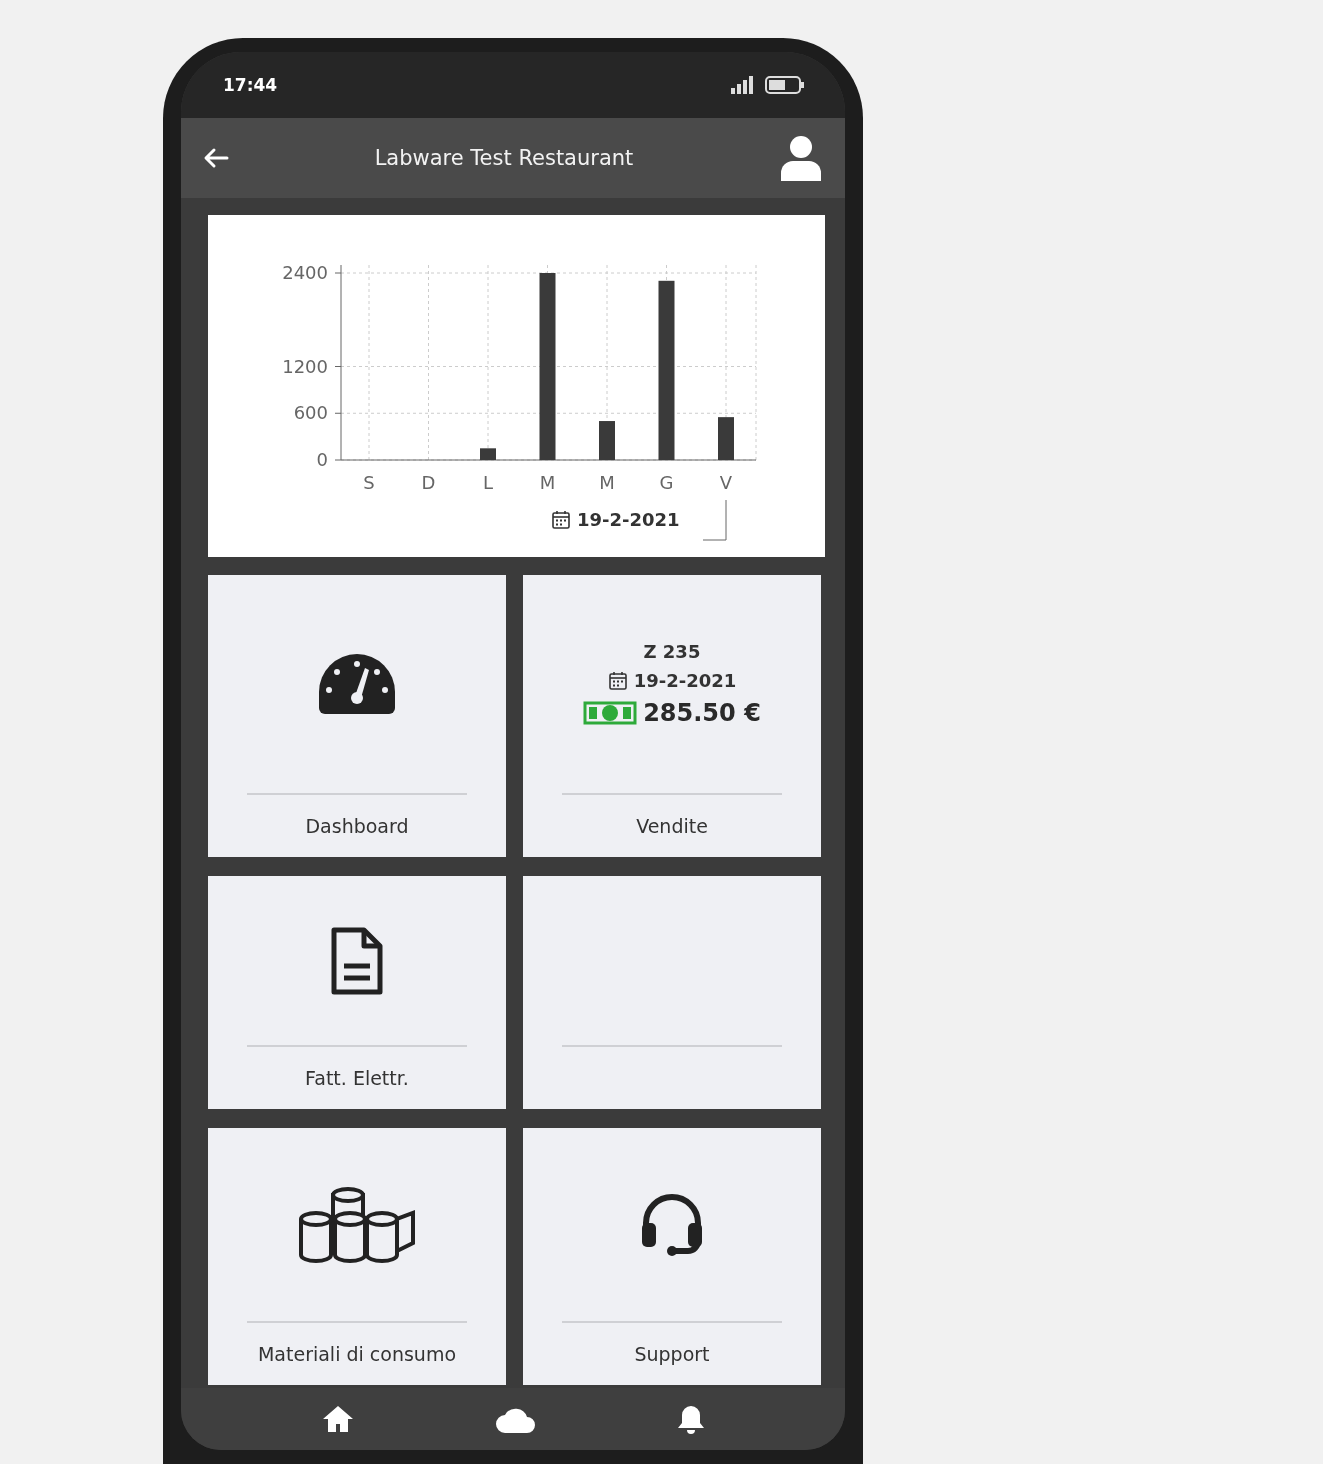 The height and width of the screenshot is (1464, 1323). I want to click on paper-rolls-icon, so click(357, 1224).